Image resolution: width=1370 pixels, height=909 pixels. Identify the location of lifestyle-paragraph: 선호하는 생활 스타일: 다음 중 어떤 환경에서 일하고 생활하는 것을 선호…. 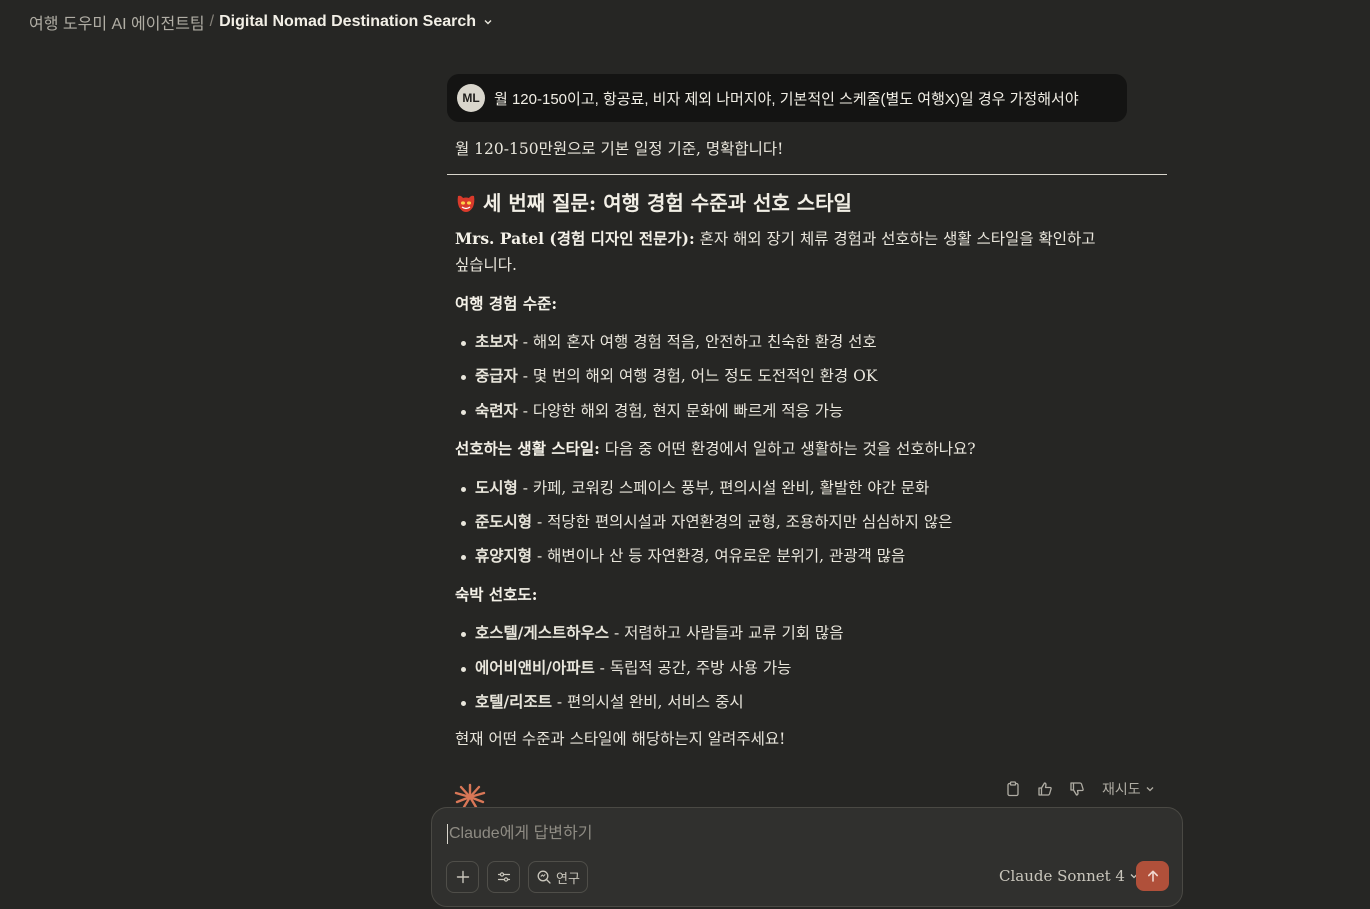
(715, 448).